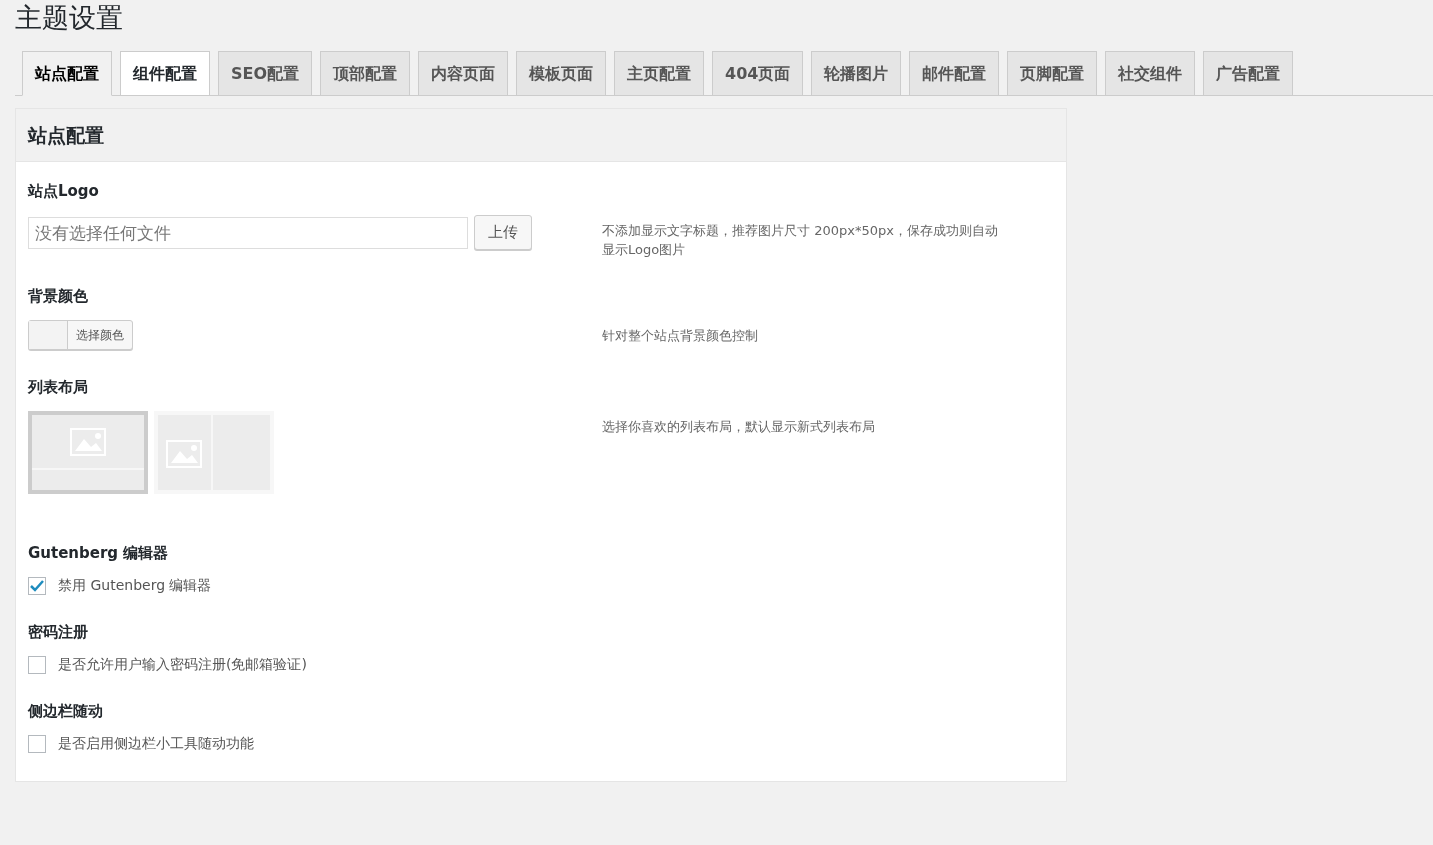 The height and width of the screenshot is (845, 1433). Describe the element at coordinates (680, 336) in the screenshot. I see `field-description: 针对整个站点背景颜色控制` at that location.